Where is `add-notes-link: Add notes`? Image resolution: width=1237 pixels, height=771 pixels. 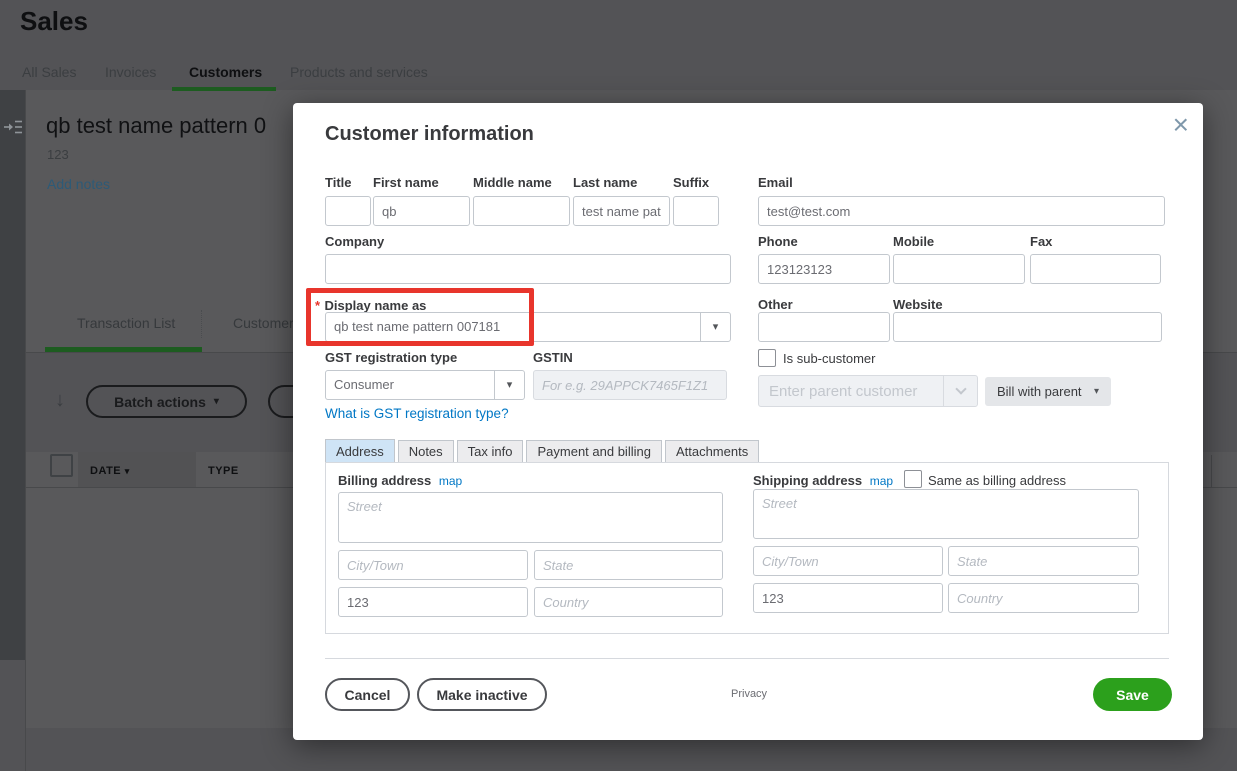
add-notes-link: Add notes is located at coordinates (78, 184).